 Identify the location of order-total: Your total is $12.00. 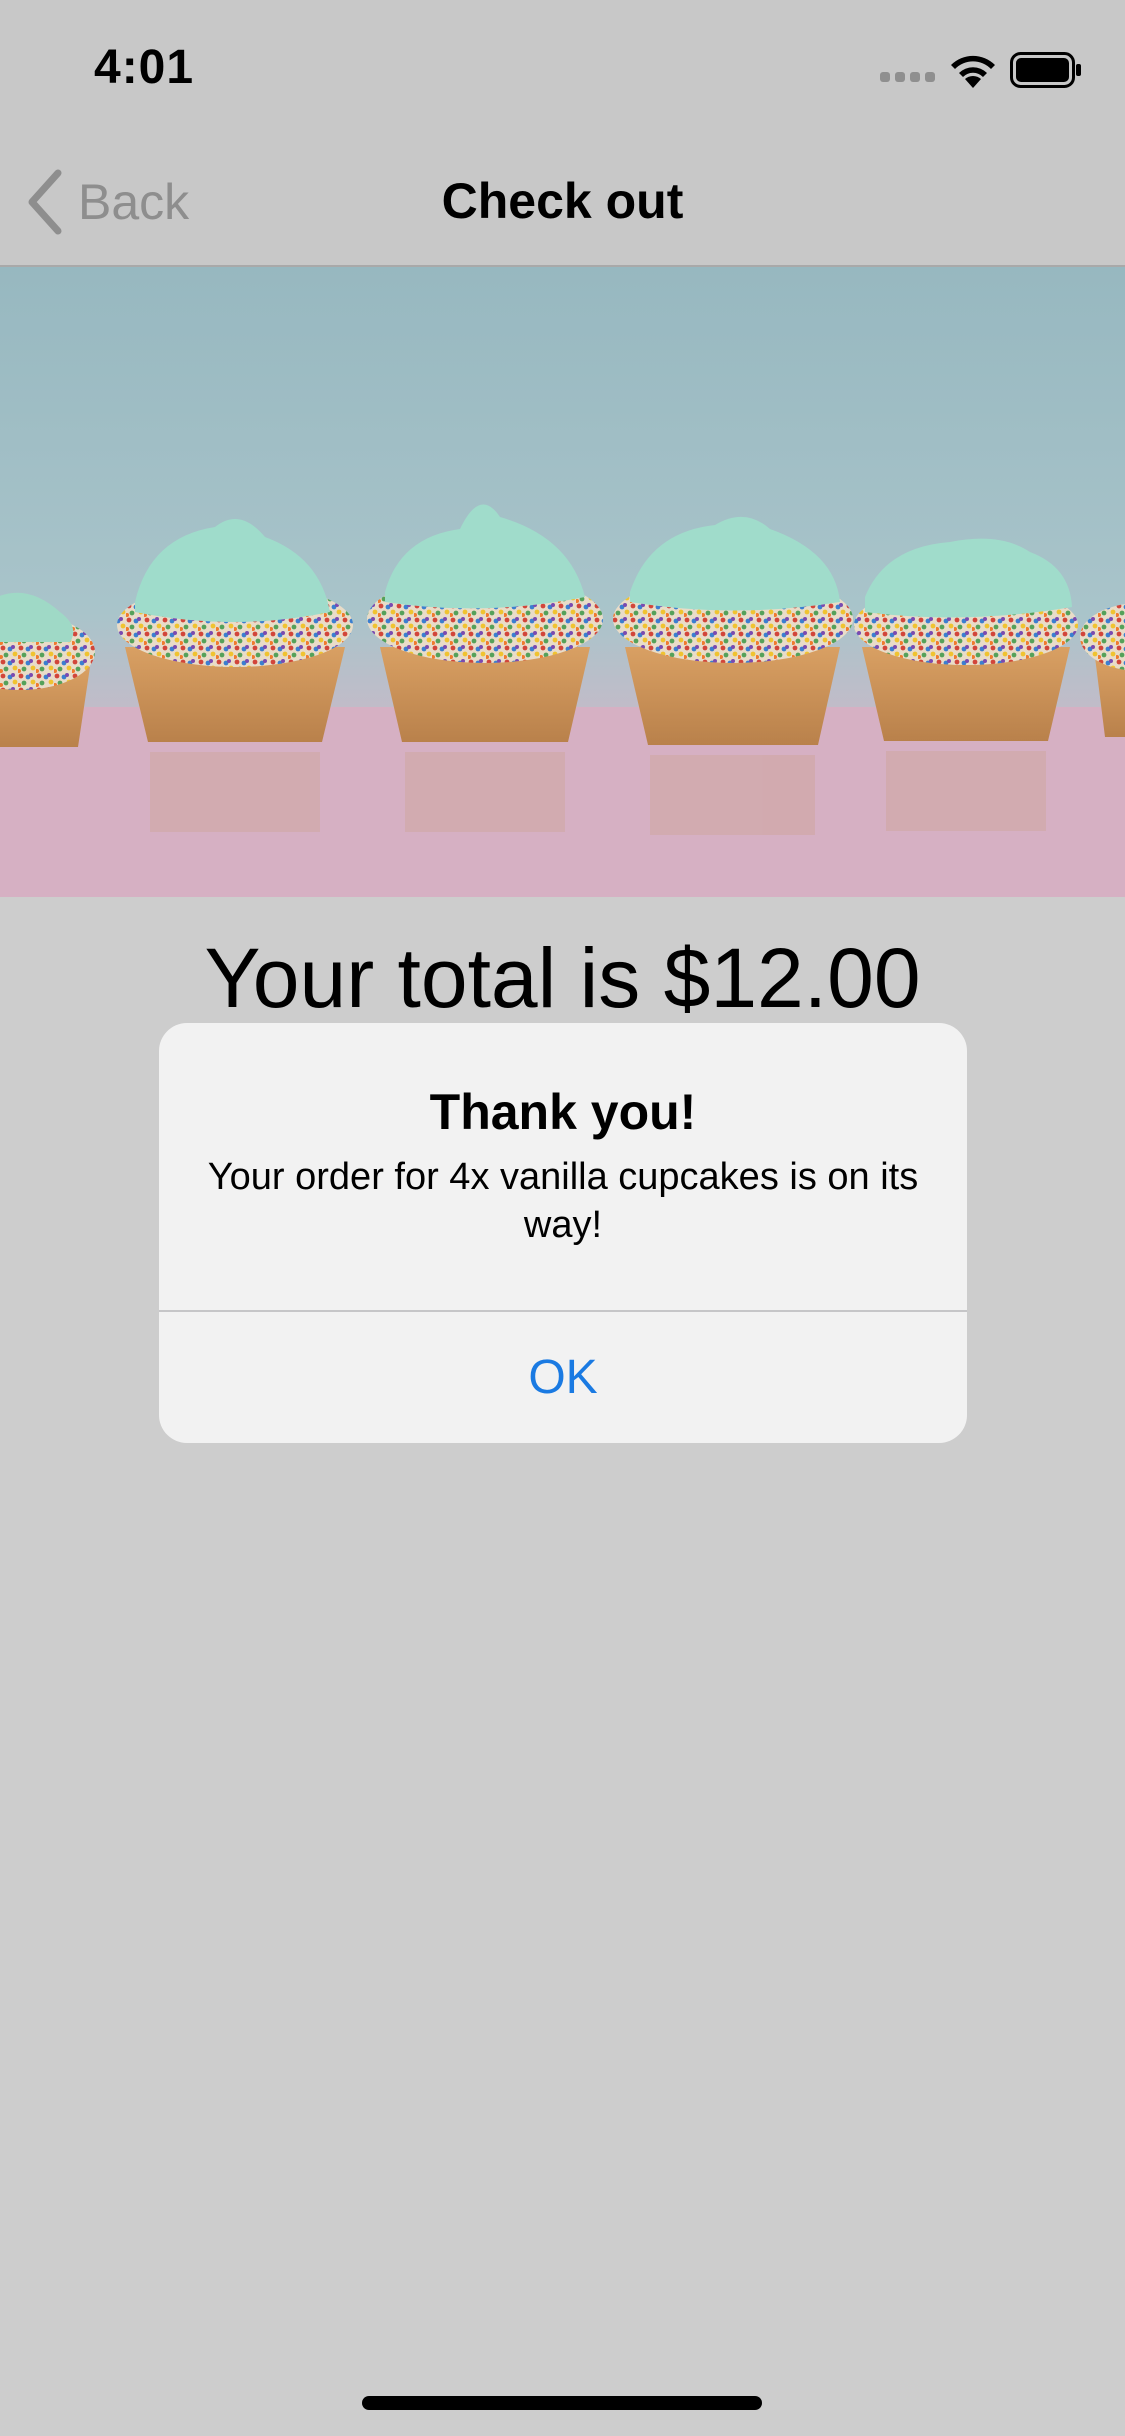
(562, 978).